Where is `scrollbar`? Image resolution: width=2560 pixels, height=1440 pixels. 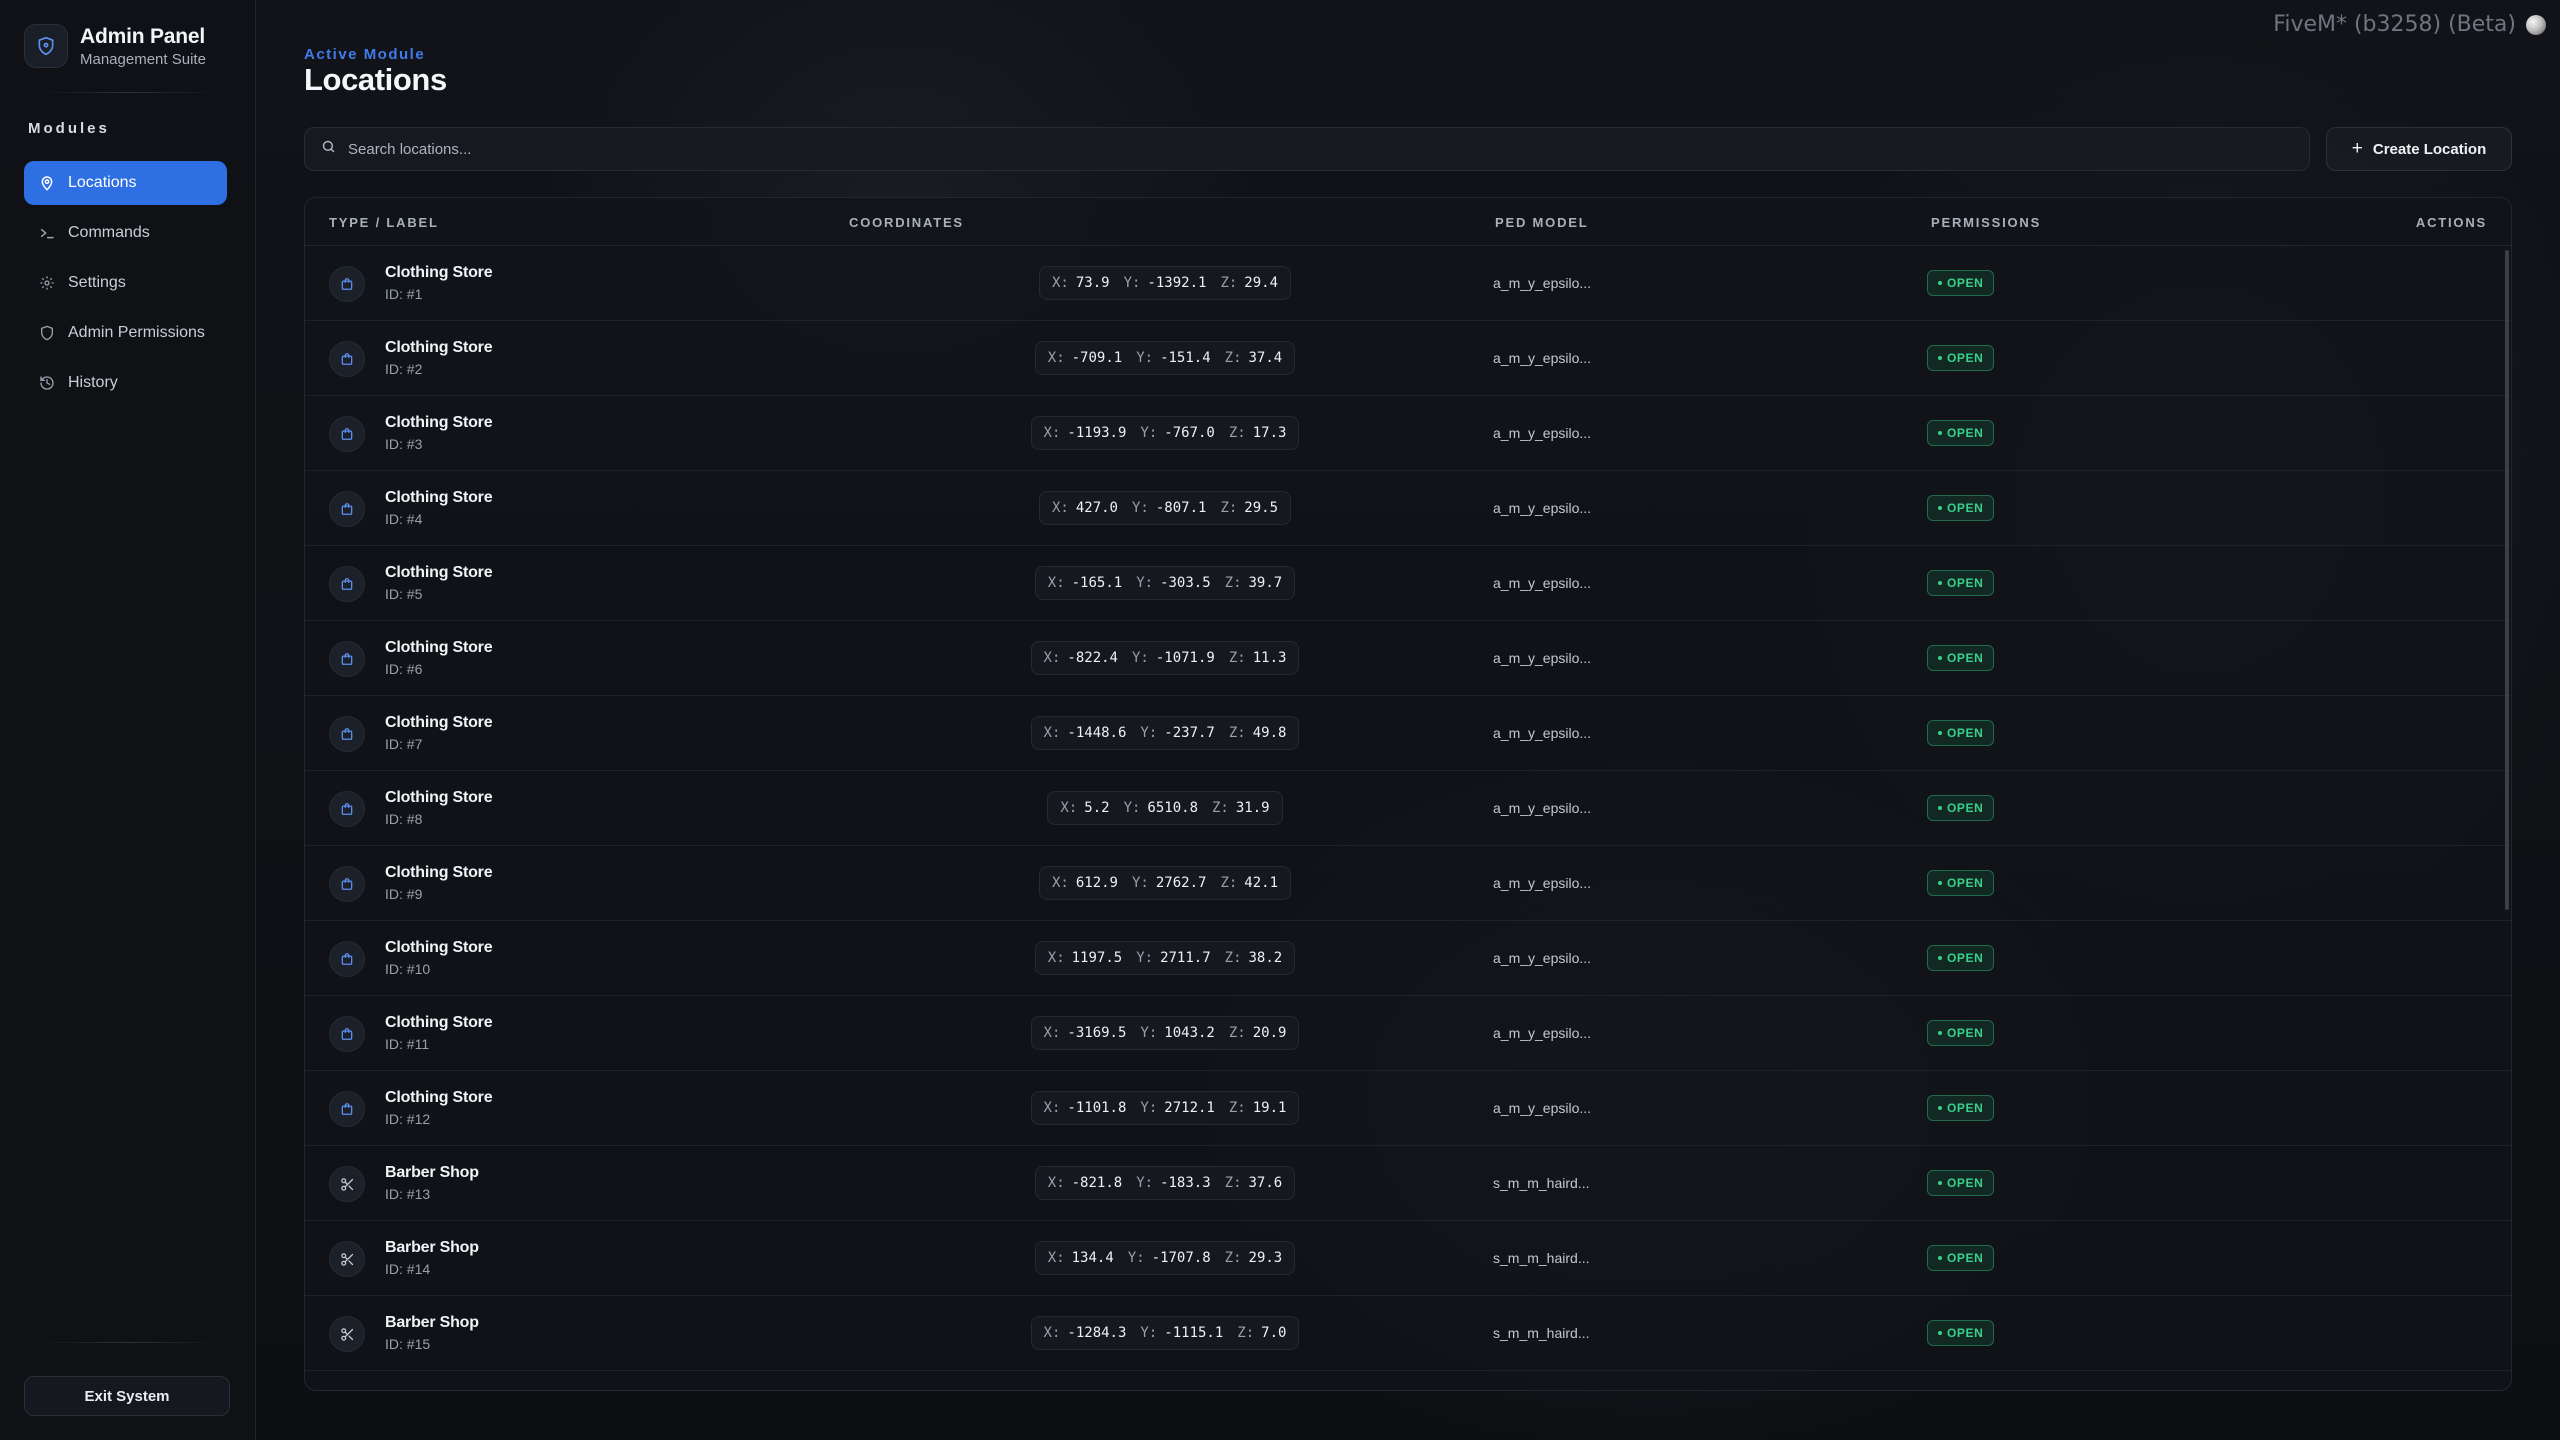 scrollbar is located at coordinates (2507, 580).